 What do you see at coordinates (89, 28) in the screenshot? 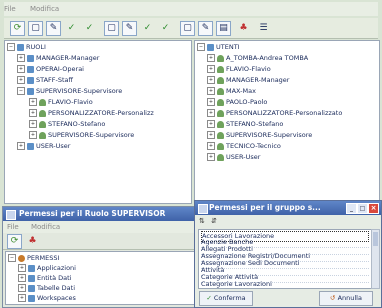
I see `check-all-icon: ✓` at bounding box center [89, 28].